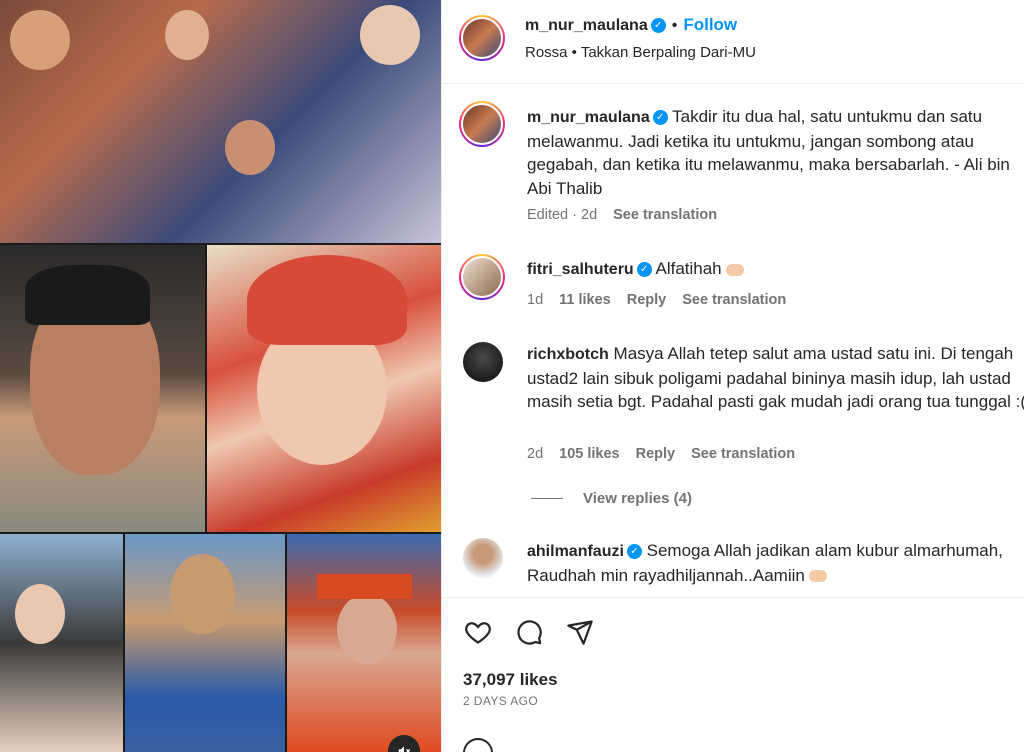 The image size is (1024, 752). What do you see at coordinates (575, 551) in the screenshot?
I see `comment-username: ahilmanfauzi` at bounding box center [575, 551].